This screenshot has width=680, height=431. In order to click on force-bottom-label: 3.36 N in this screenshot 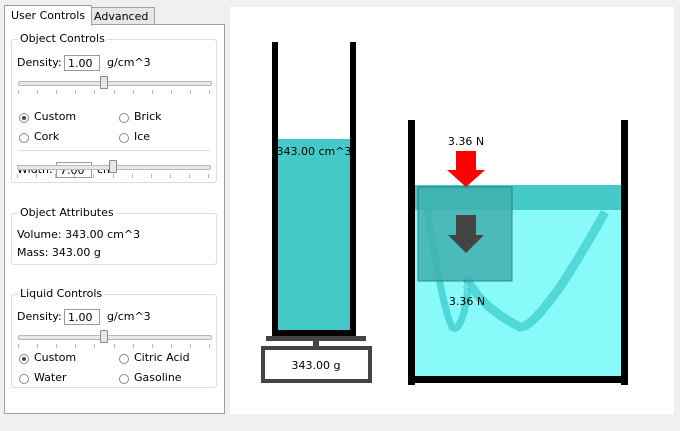, I will do `click(467, 301)`.